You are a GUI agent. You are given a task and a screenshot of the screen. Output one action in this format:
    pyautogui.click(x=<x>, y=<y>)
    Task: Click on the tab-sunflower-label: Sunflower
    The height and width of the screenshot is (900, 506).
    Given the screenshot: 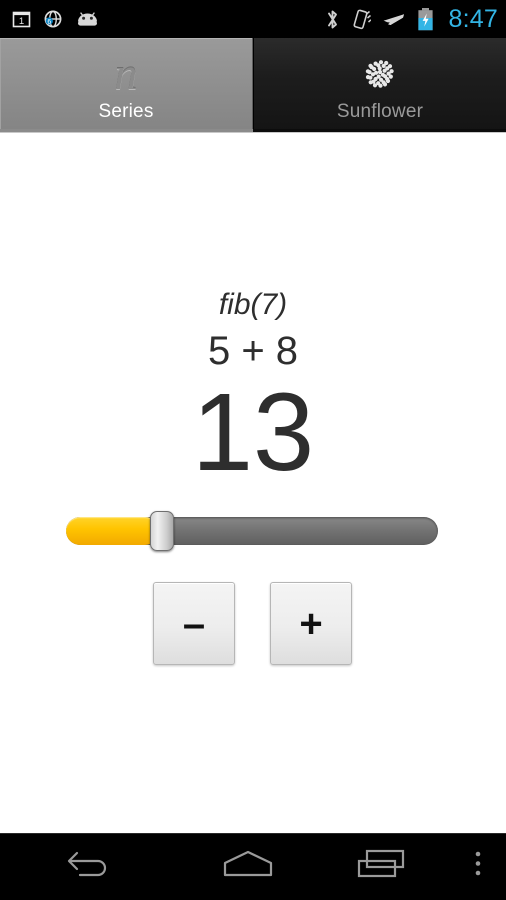 What is the action you would take?
    pyautogui.click(x=380, y=111)
    